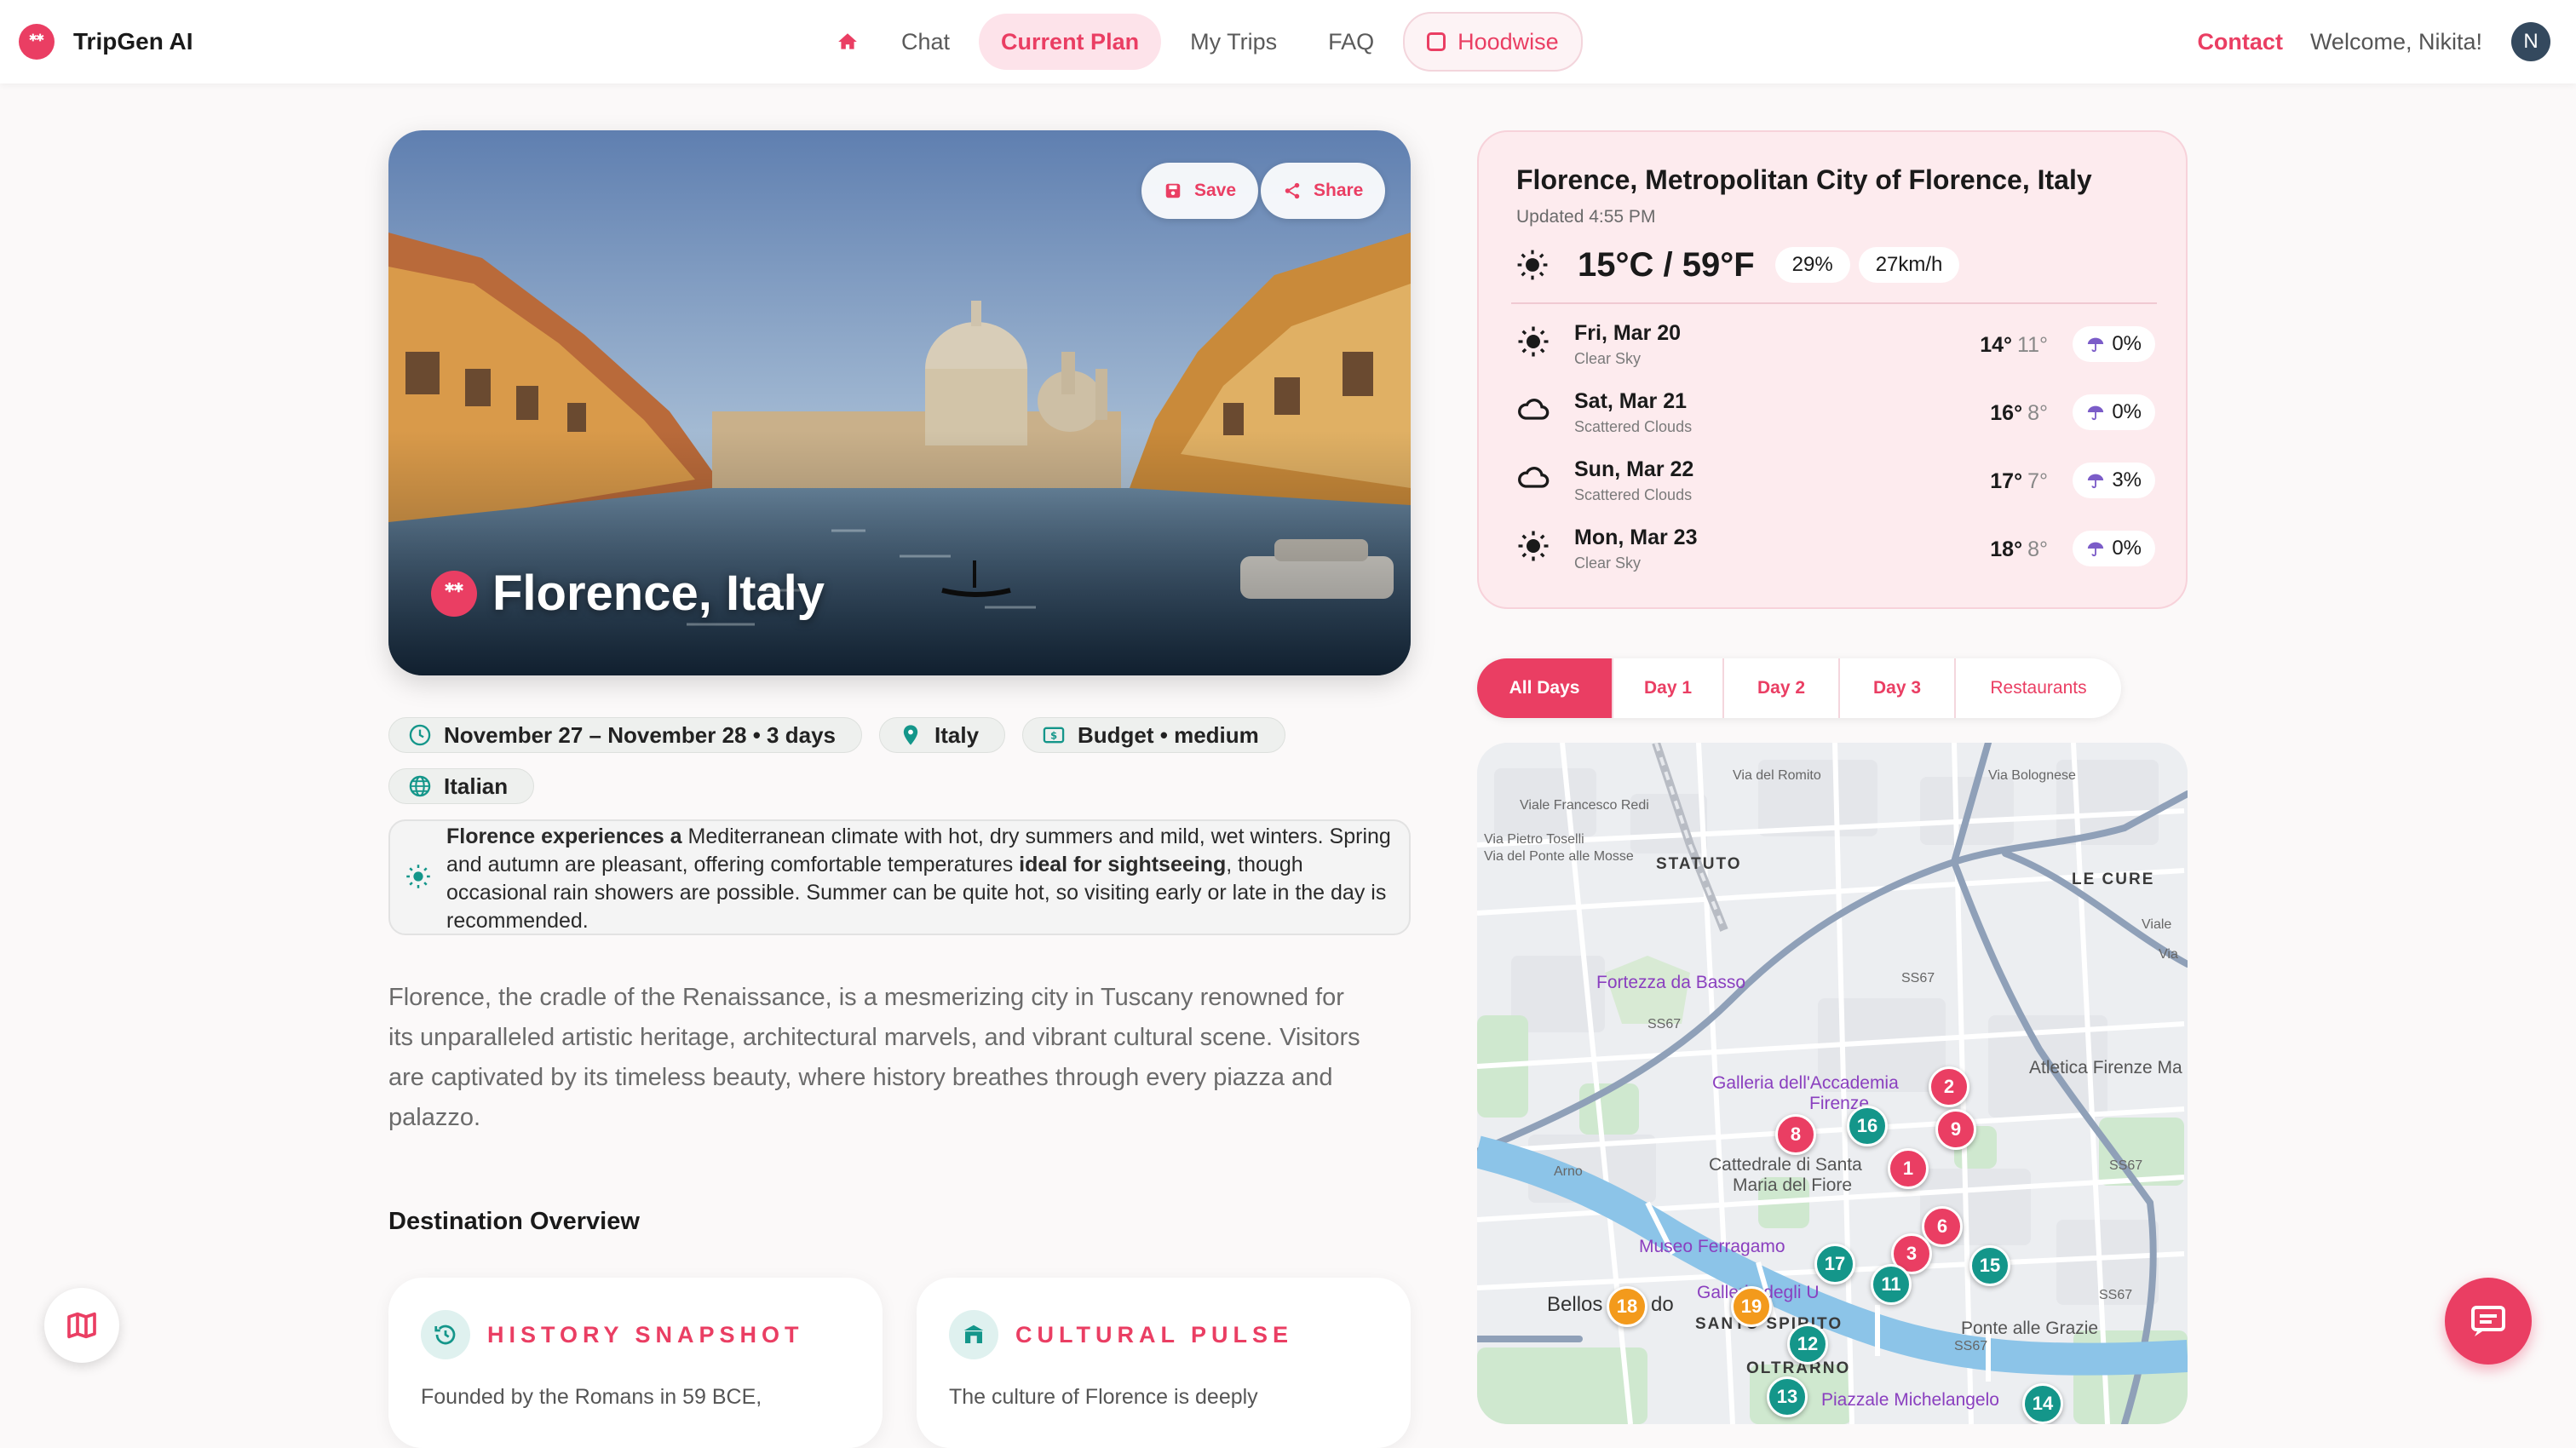  I want to click on cloud-icon, so click(1534, 478).